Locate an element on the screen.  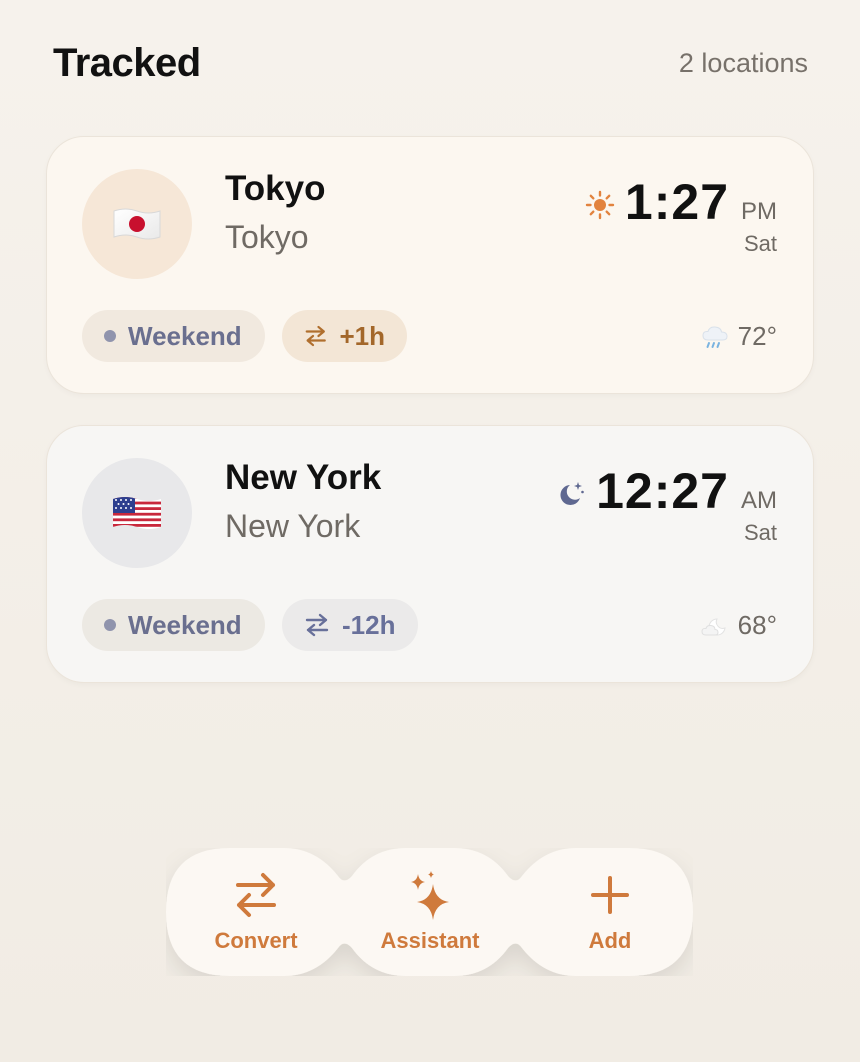
city-name: Tokyo is located at coordinates (275, 188).